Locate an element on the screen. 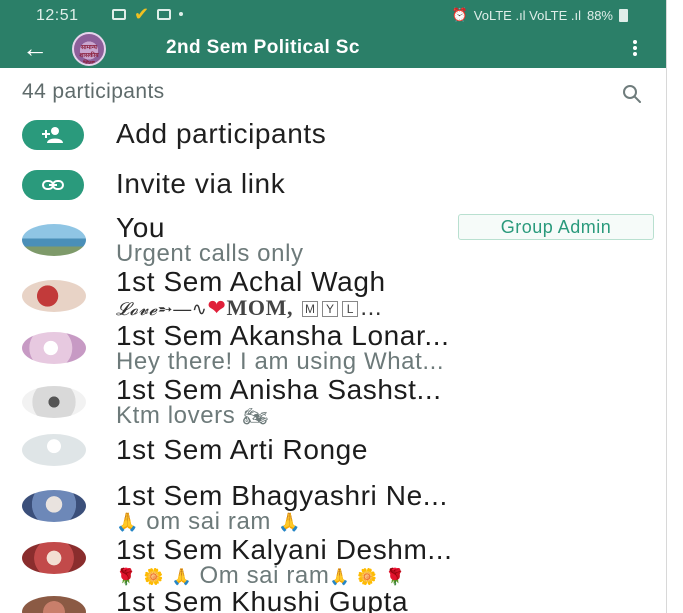  battery-percent: 88% is located at coordinates (599, 15).